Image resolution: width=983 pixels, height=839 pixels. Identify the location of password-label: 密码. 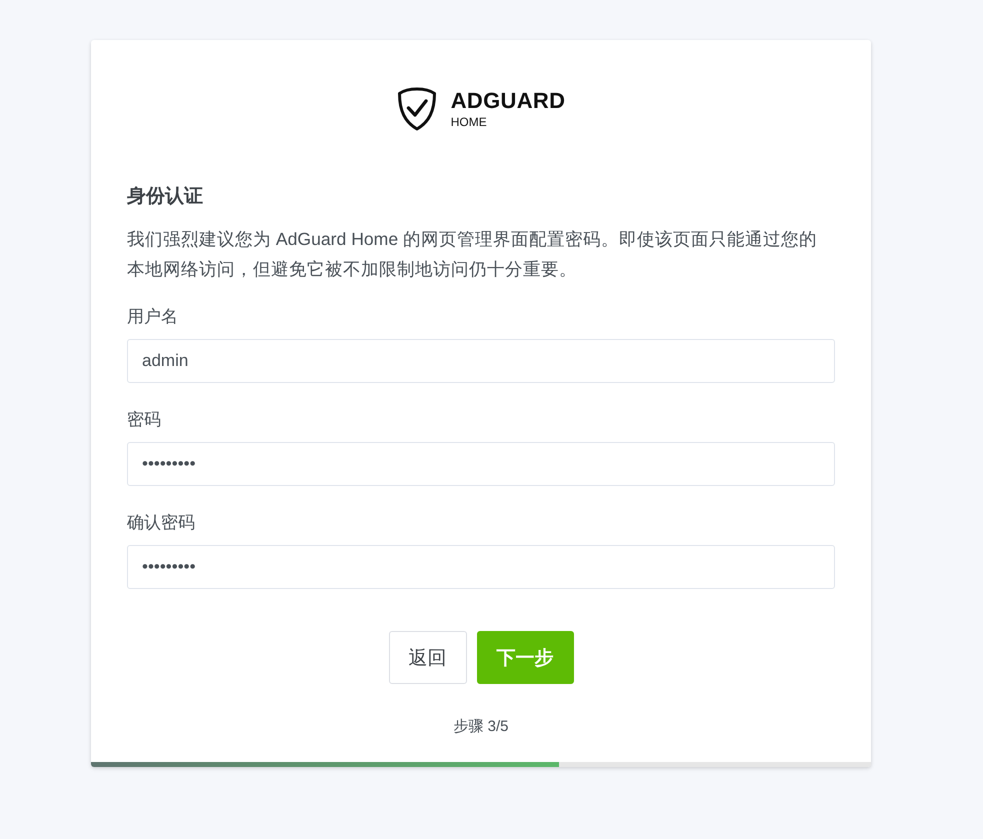
(144, 420).